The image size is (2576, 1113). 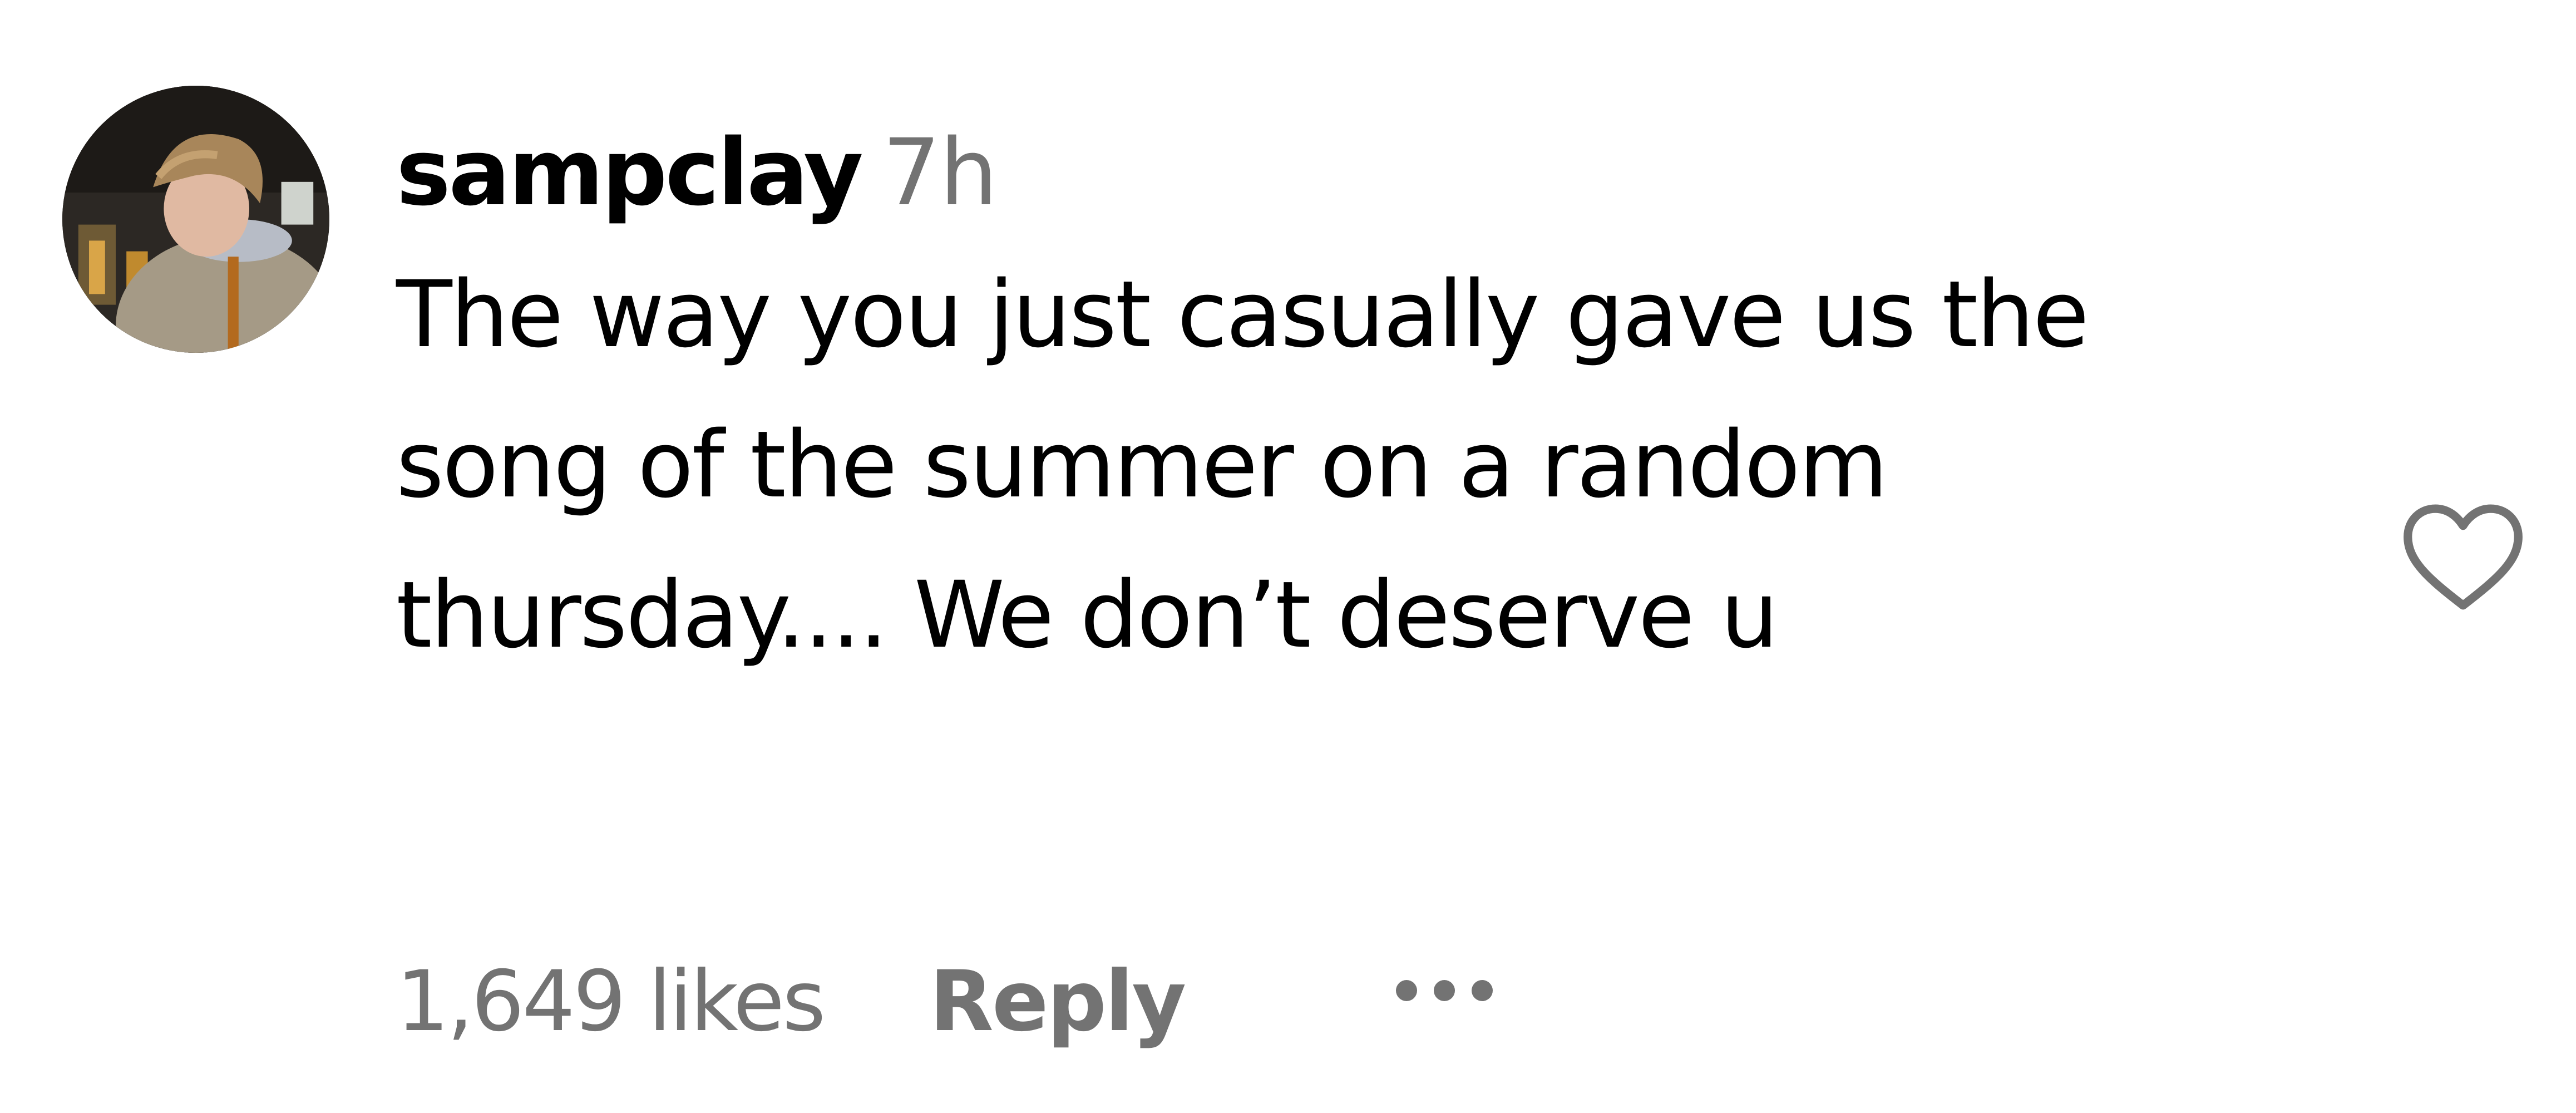 I want to click on comment-actions: 1,649 likes Reply, so click(x=944, y=1001).